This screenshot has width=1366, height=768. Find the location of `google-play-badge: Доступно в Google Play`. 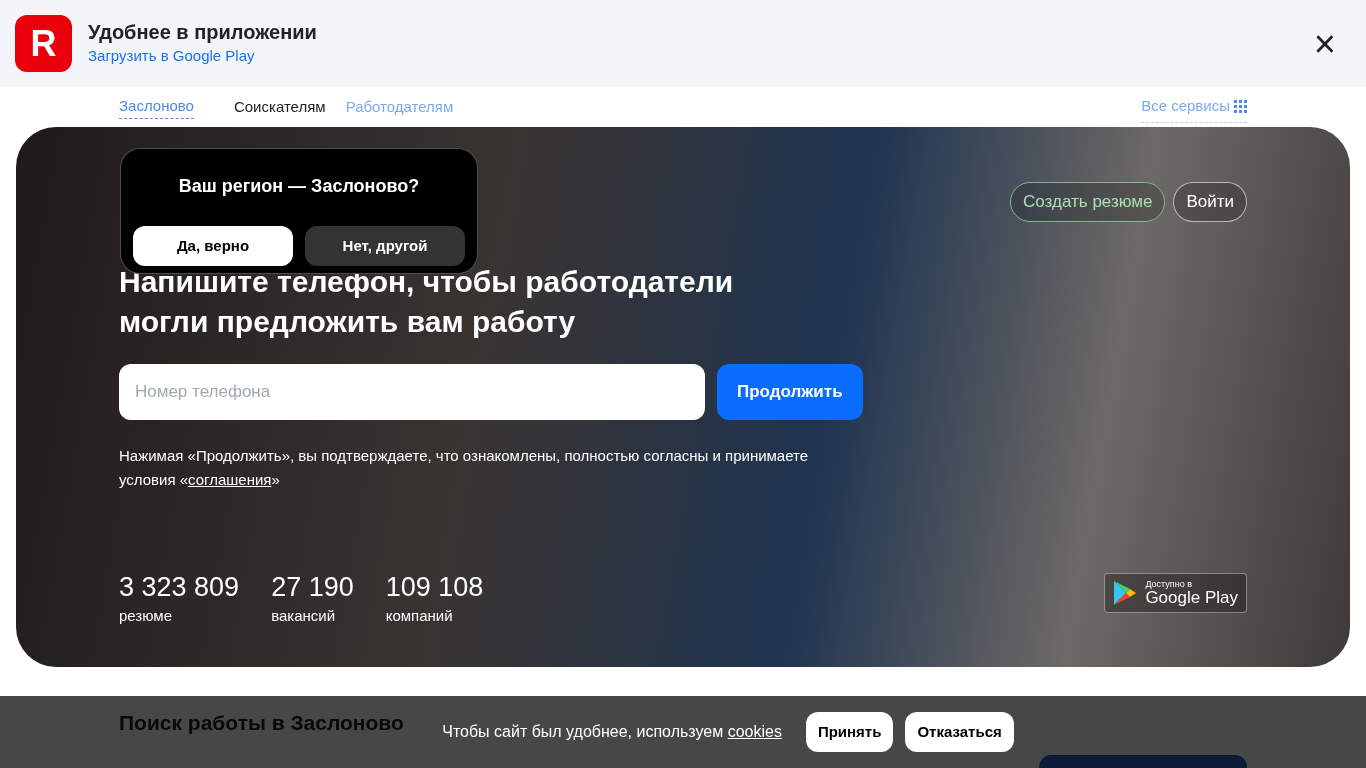

google-play-badge: Доступно в Google Play is located at coordinates (1175, 593).